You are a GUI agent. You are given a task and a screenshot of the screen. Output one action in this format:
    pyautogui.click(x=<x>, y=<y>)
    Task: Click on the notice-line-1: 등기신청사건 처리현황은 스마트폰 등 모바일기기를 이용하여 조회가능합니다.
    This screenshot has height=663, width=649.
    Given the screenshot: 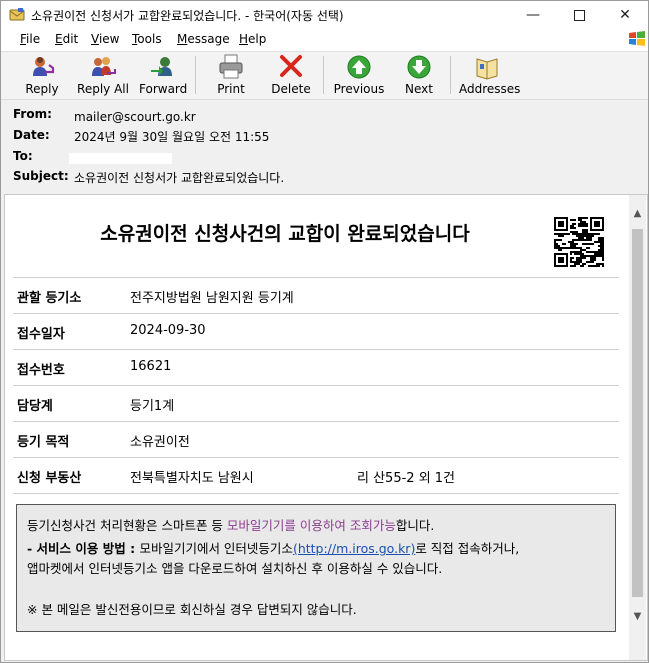 What is the action you would take?
    pyautogui.click(x=231, y=525)
    